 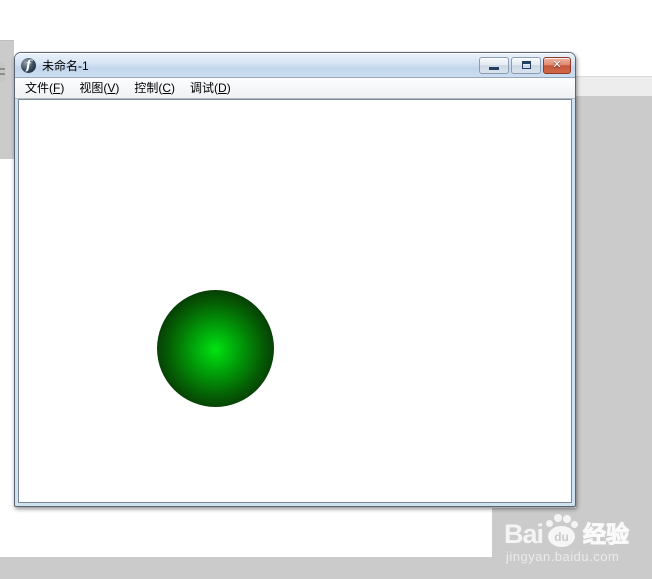 I want to click on menu-item-file: 文件(F), so click(x=45, y=88).